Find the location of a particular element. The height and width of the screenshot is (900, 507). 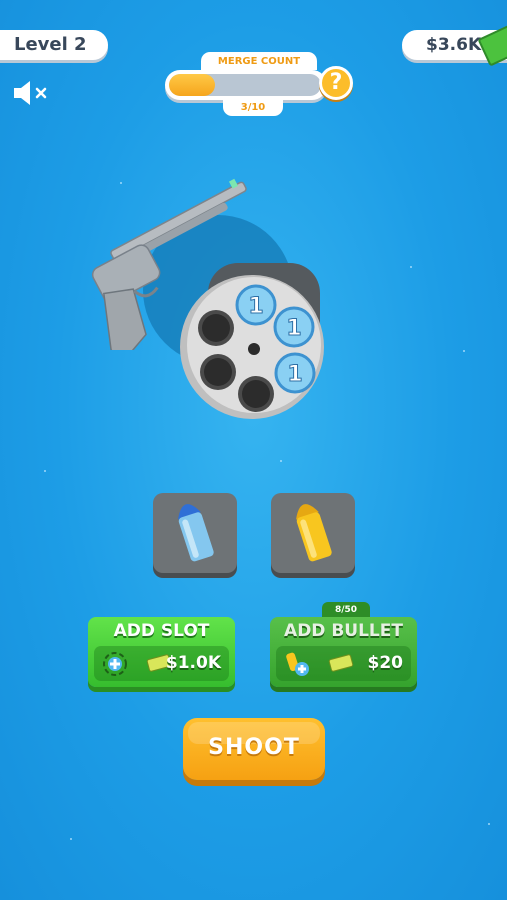

blue-bullet-icon is located at coordinates (195, 533).